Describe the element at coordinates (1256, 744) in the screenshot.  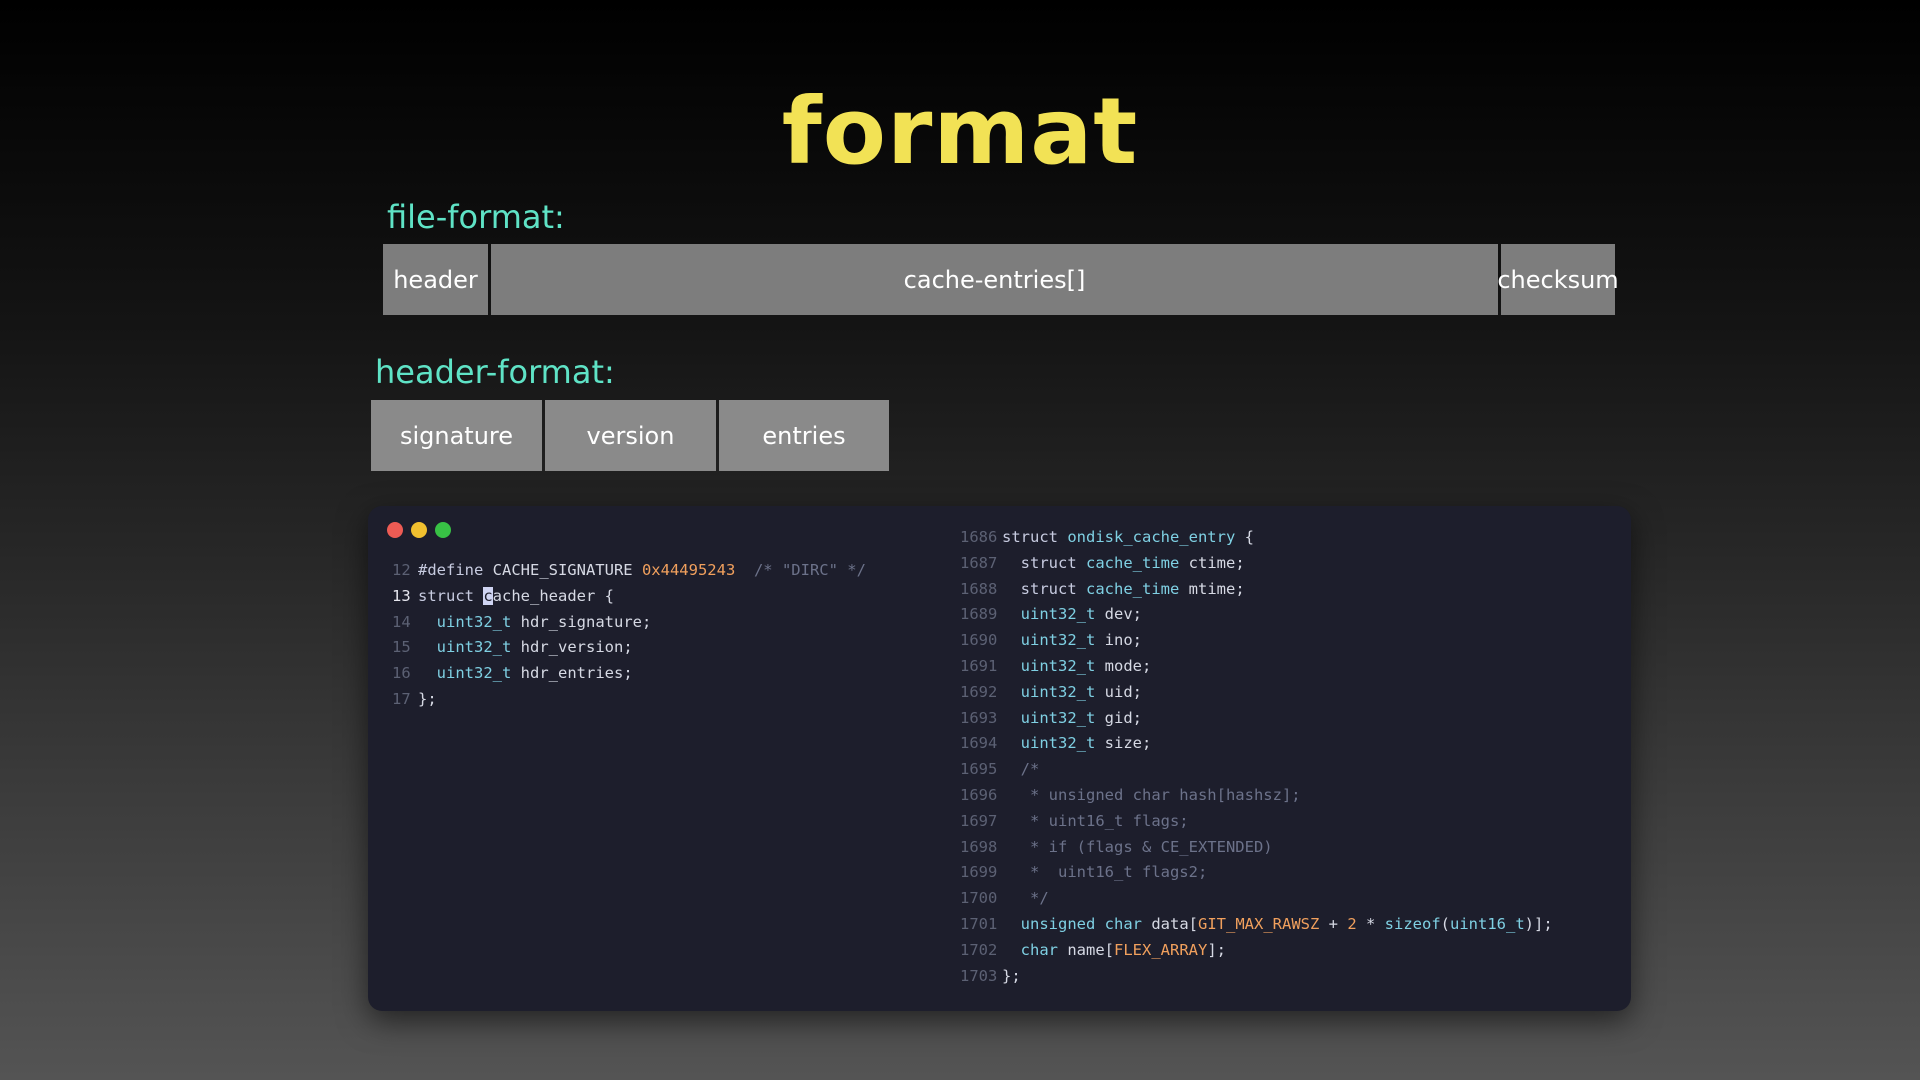
I see `code-line: 1694 uint32_t size;` at that location.